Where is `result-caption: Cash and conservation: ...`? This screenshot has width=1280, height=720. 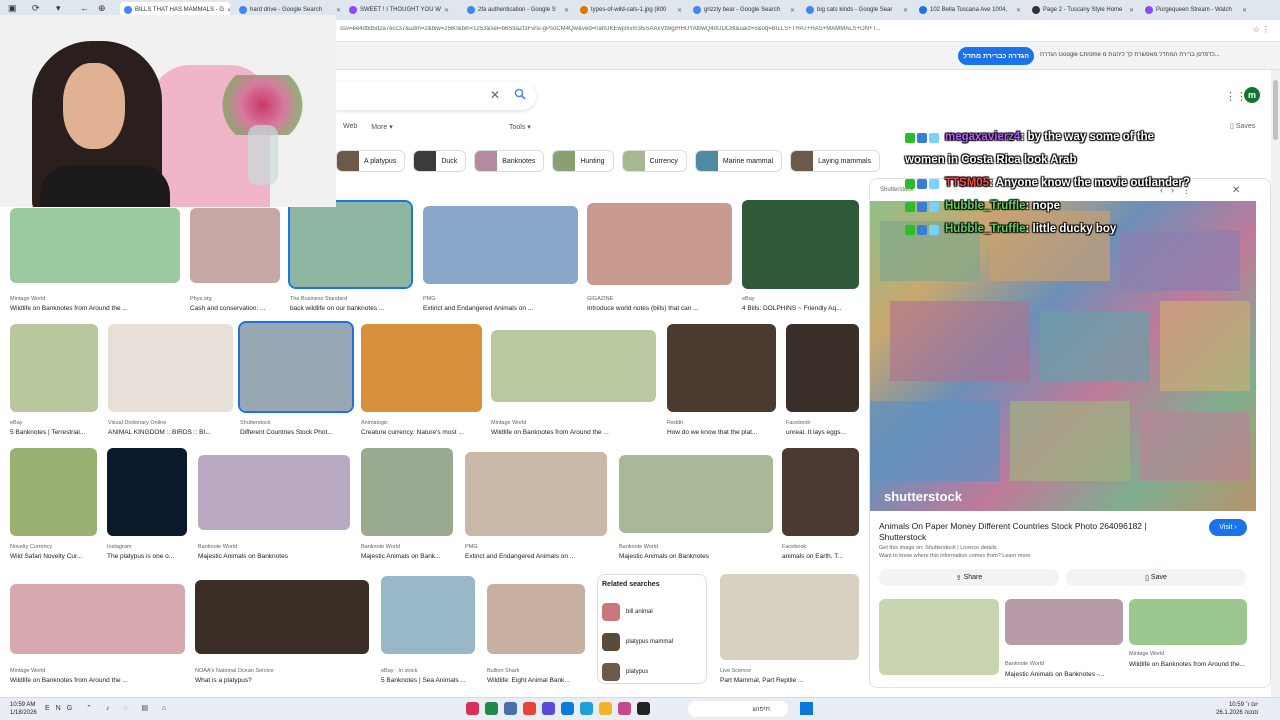 result-caption: Cash and conservation: ... is located at coordinates (240, 308).